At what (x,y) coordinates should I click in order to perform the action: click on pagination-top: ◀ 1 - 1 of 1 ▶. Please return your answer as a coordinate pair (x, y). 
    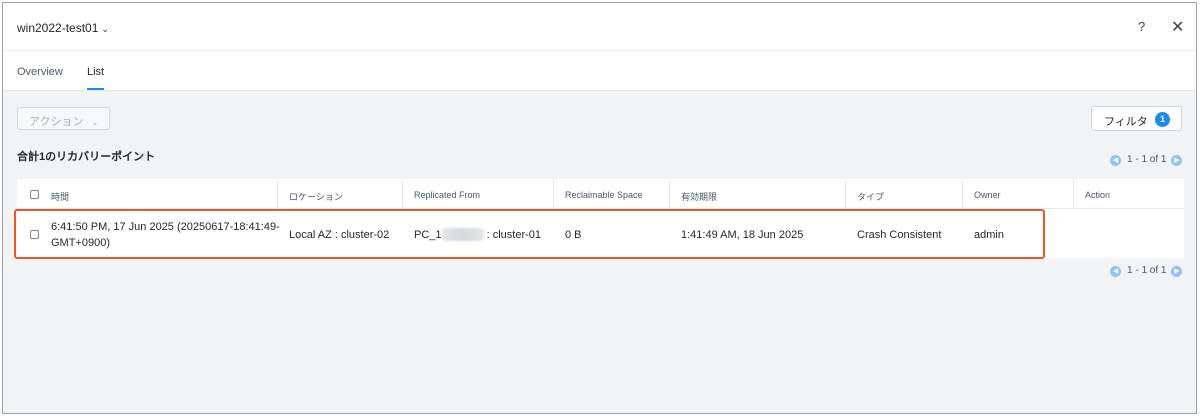
    Looking at the image, I should click on (1146, 160).